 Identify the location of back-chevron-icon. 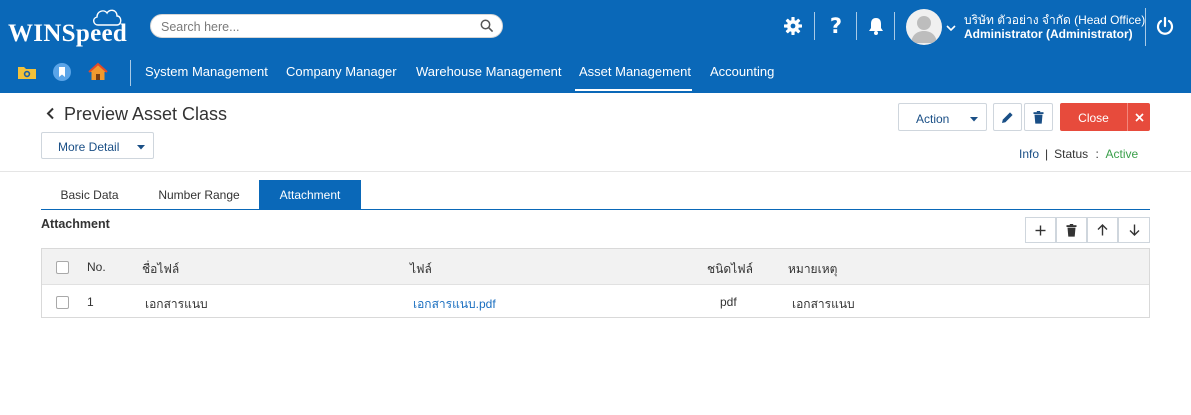
(50, 114).